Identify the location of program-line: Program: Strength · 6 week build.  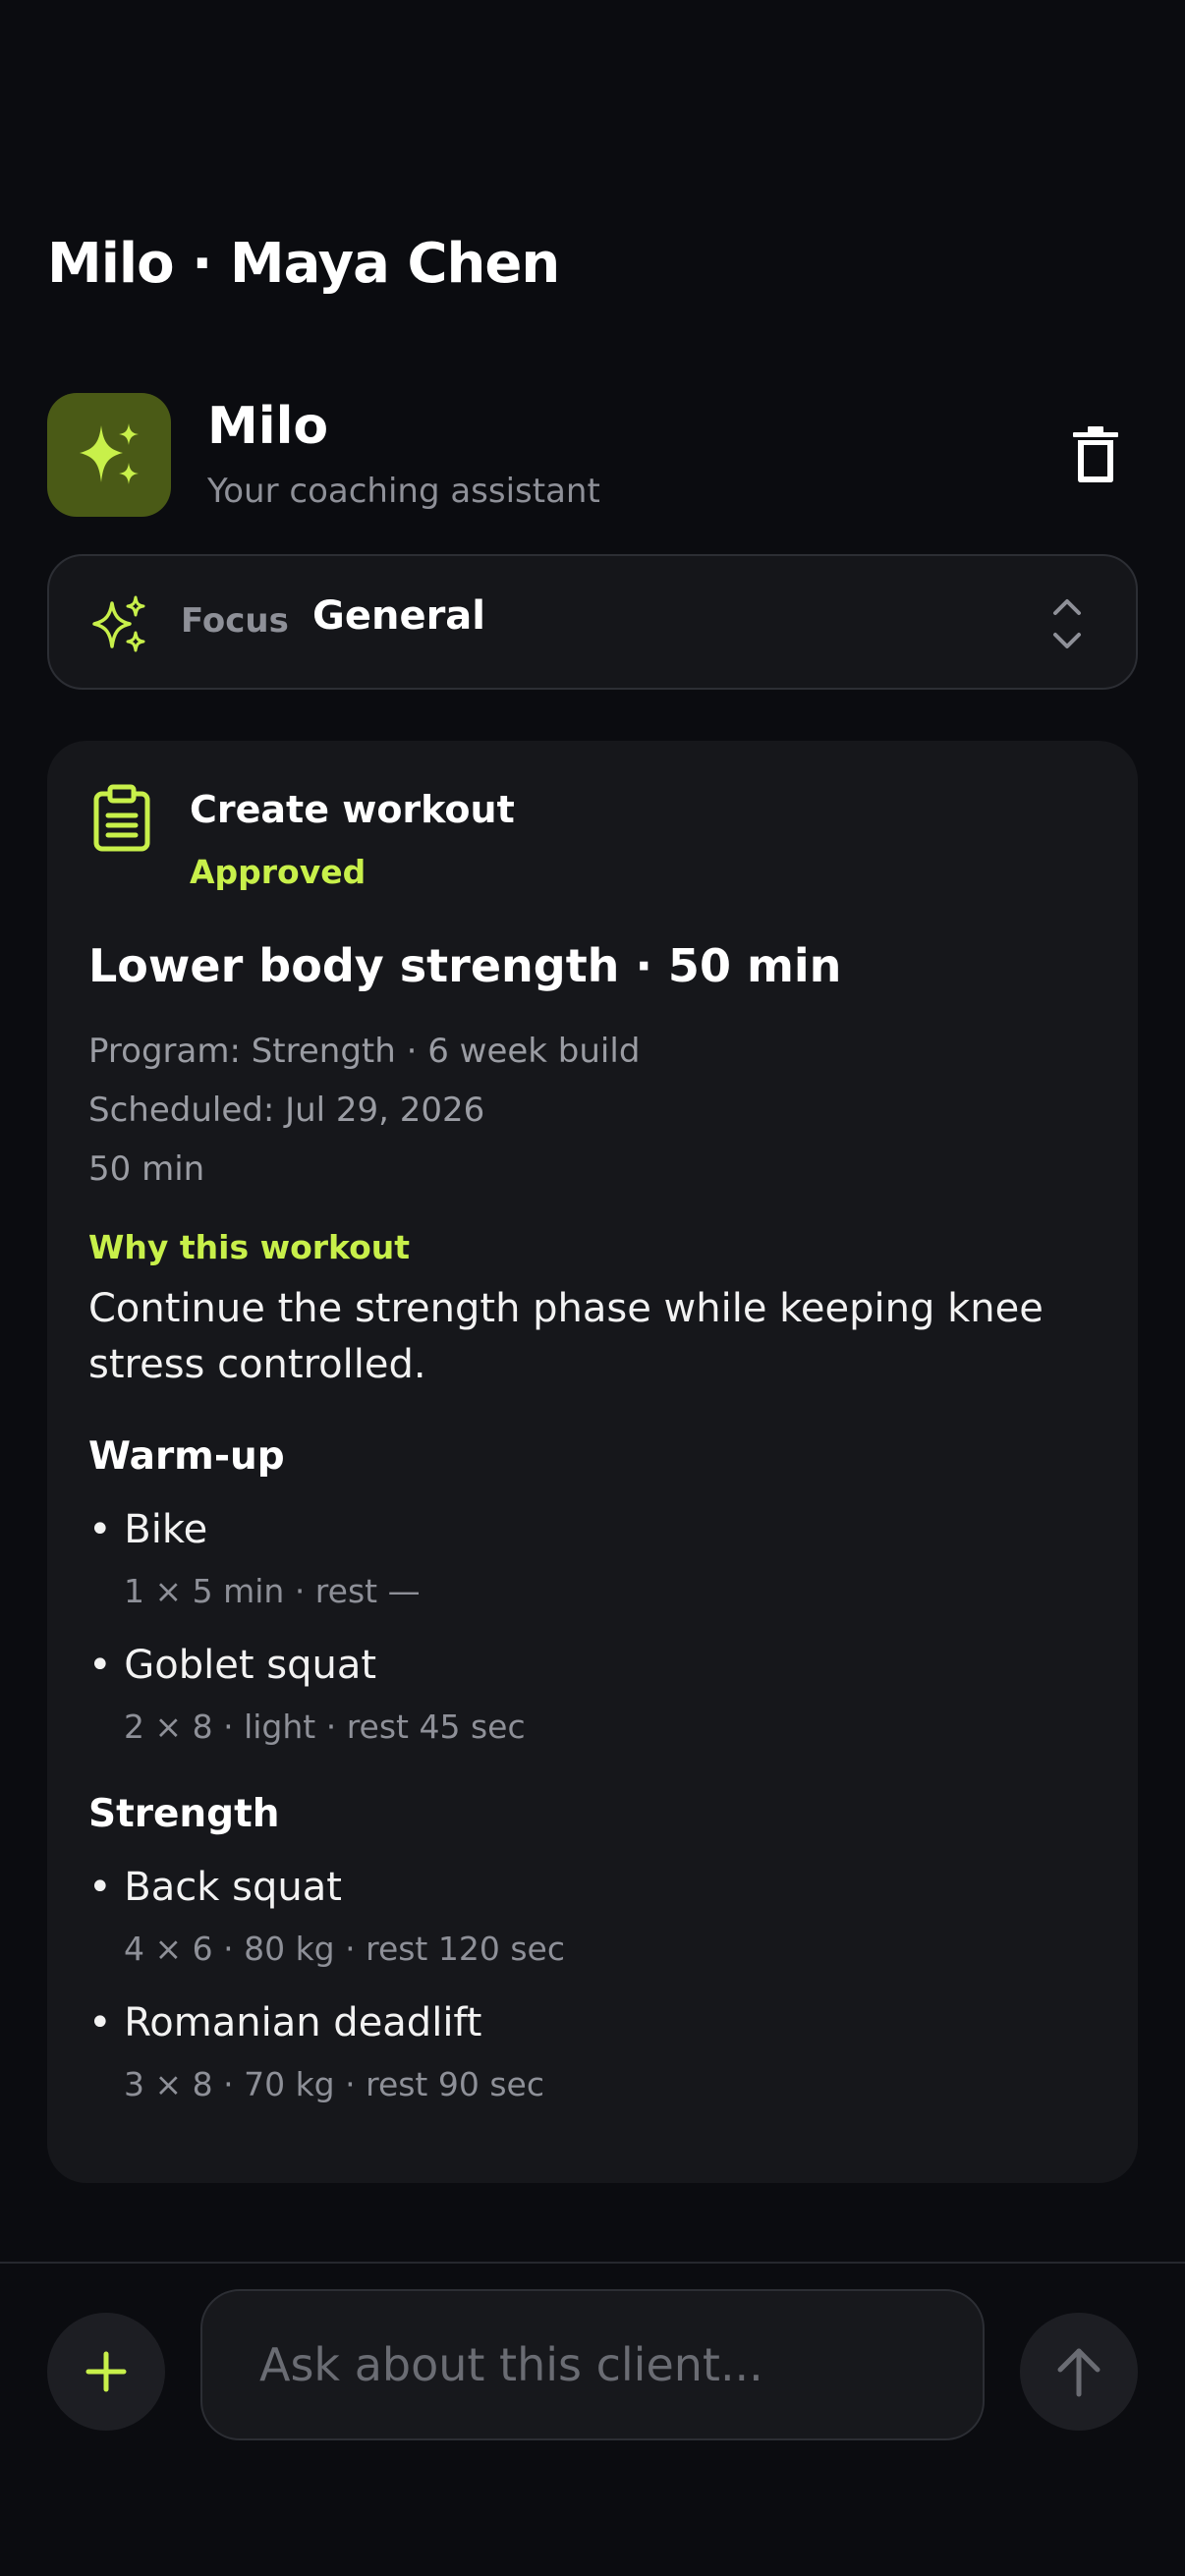
(365, 1051).